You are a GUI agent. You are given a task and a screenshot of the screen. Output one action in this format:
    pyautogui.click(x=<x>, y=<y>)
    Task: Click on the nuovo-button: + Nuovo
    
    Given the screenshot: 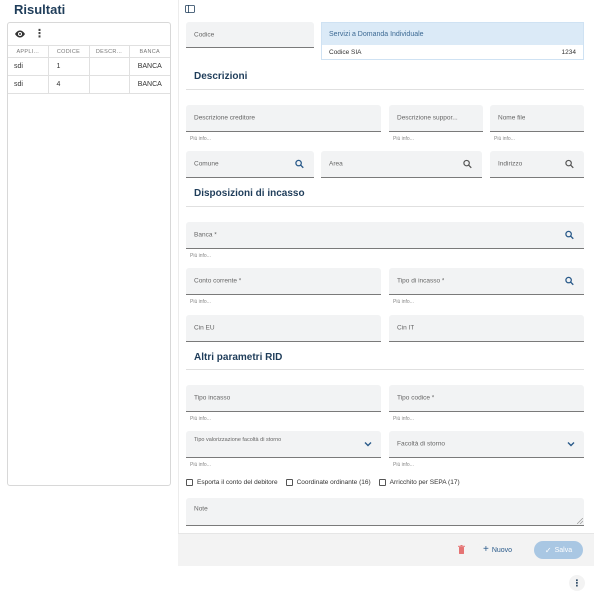 What is the action you would take?
    pyautogui.click(x=498, y=550)
    